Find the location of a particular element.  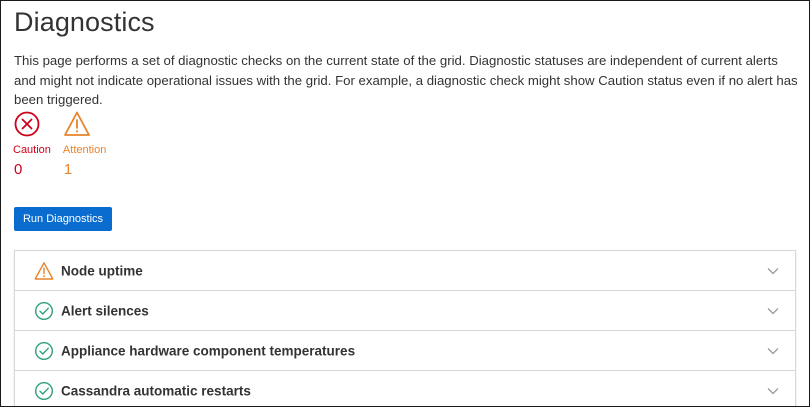

diagnostic-item-cassandra-restarts: Cassandra automatic restarts is located at coordinates (405, 388).